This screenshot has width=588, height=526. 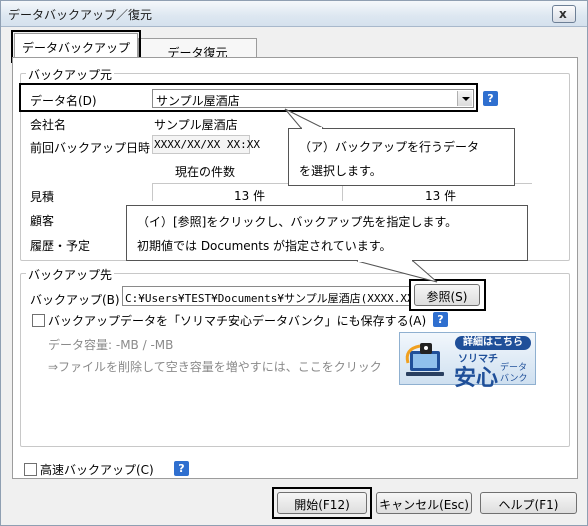 I want to click on start-highlight-frame, so click(x=322, y=503).